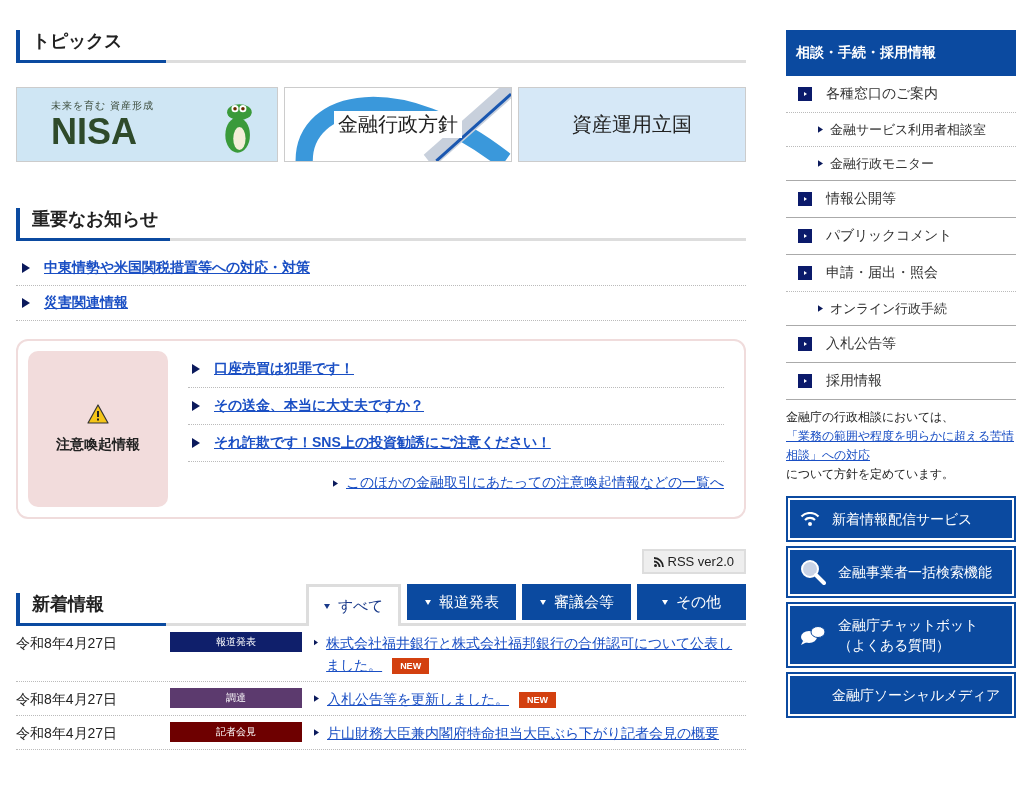 This screenshot has height=800, width=1032. What do you see at coordinates (236, 732) in the screenshot?
I see `category-tag: 記者会見` at bounding box center [236, 732].